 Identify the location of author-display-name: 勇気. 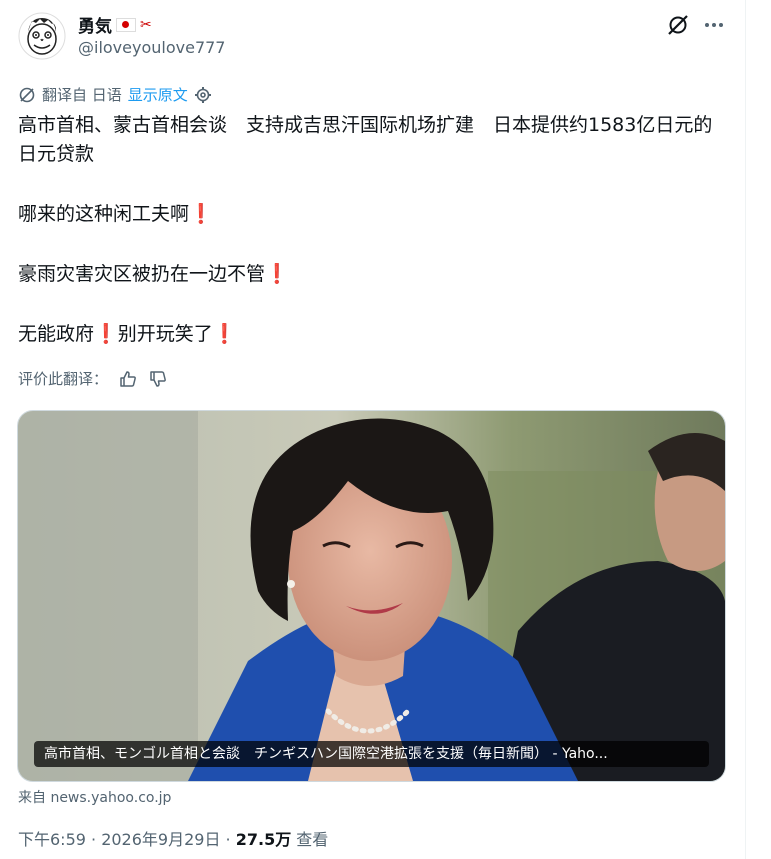
(95, 24).